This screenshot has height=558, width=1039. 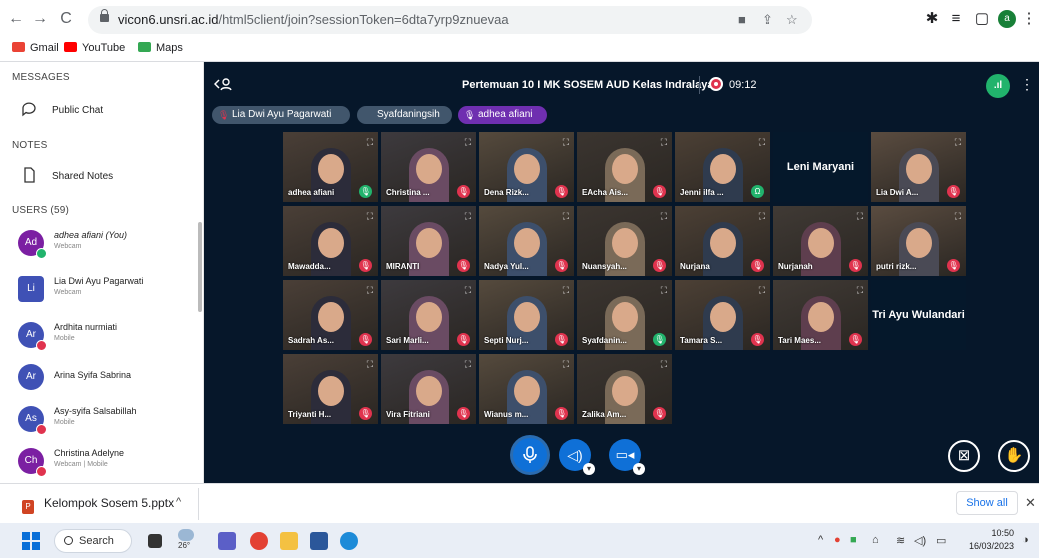 I want to click on video-tile: Tri Ayu Wulandari, so click(x=918, y=315).